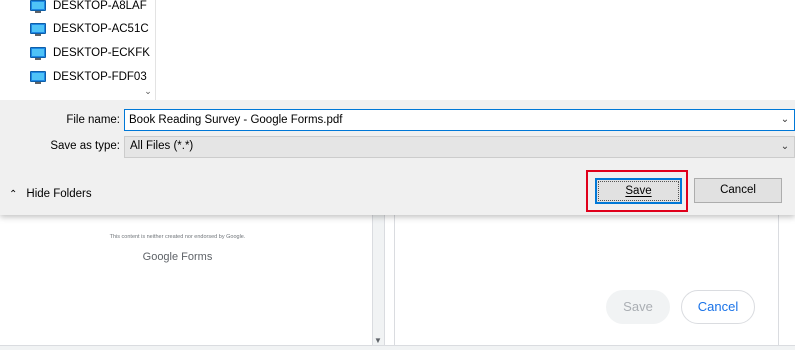  Describe the element at coordinates (13, 194) in the screenshot. I see `chevron-up-icon: ⌃` at that location.